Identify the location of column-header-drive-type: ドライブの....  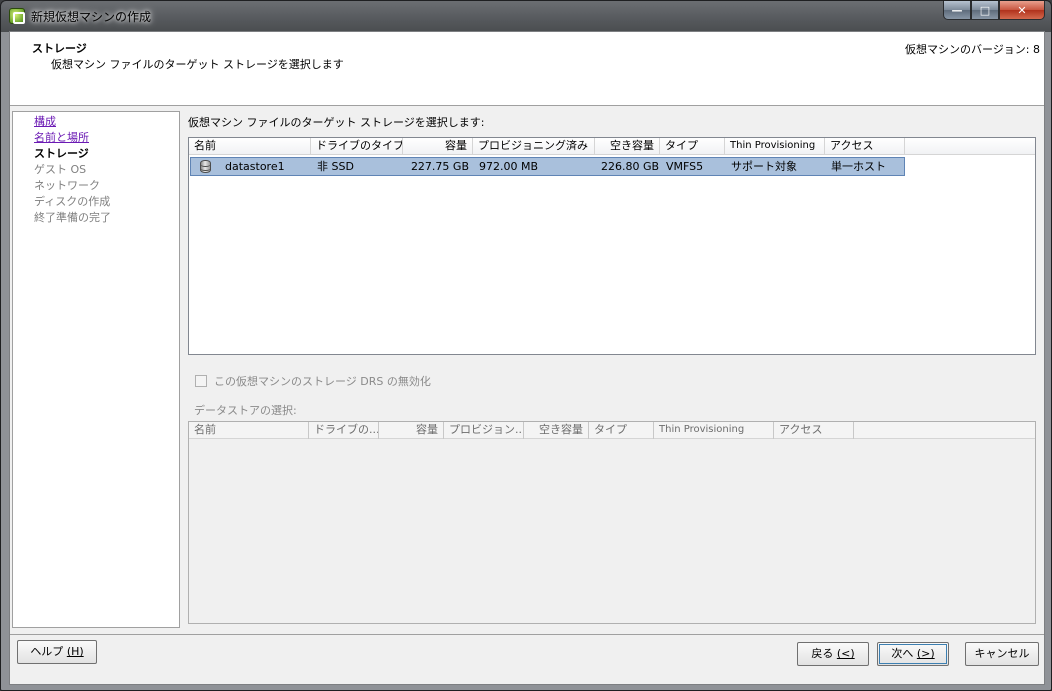
(344, 430).